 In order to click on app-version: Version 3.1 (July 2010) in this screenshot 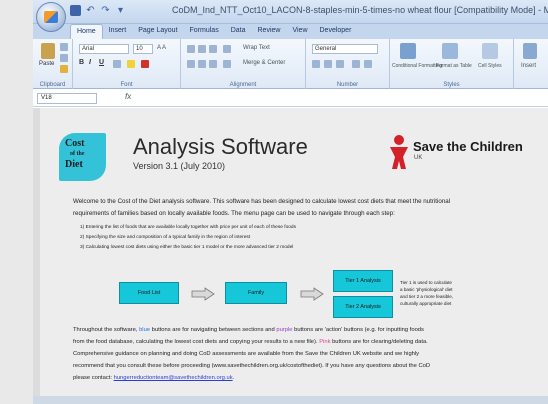, I will do `click(179, 166)`.